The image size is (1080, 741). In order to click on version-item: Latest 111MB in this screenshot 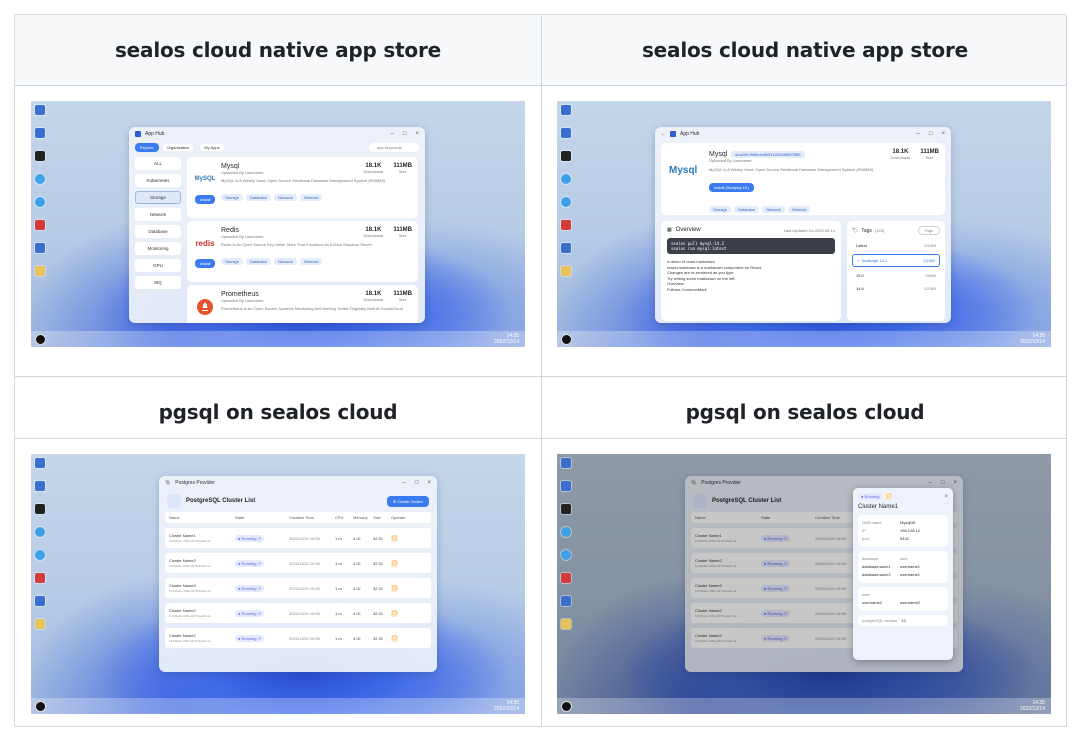, I will do `click(896, 245)`.